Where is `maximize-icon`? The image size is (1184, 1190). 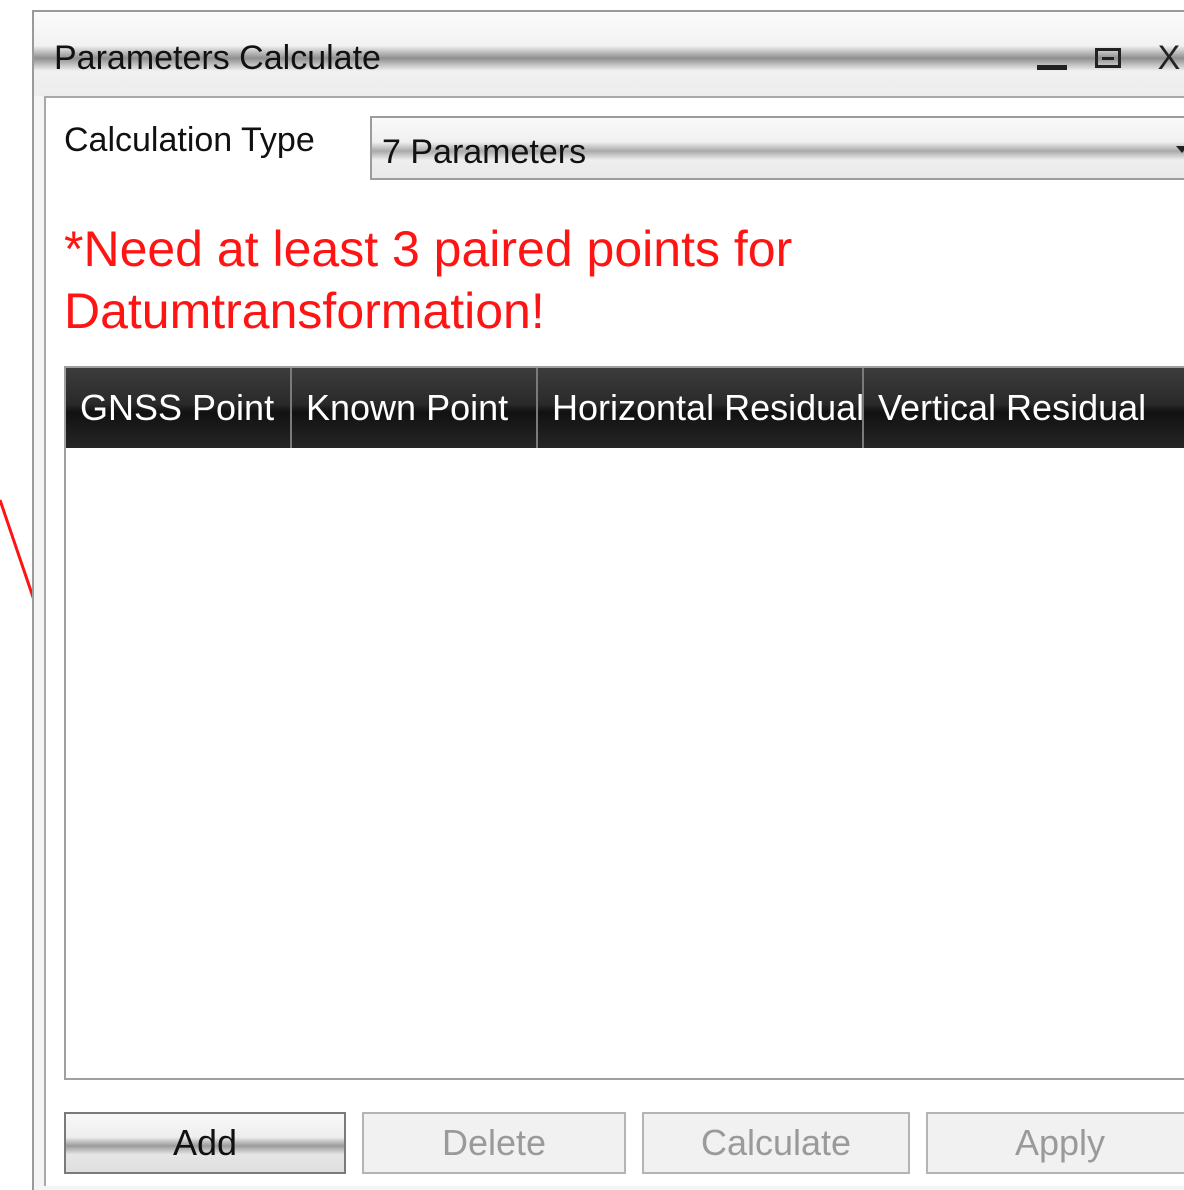
maximize-icon is located at coordinates (1108, 58).